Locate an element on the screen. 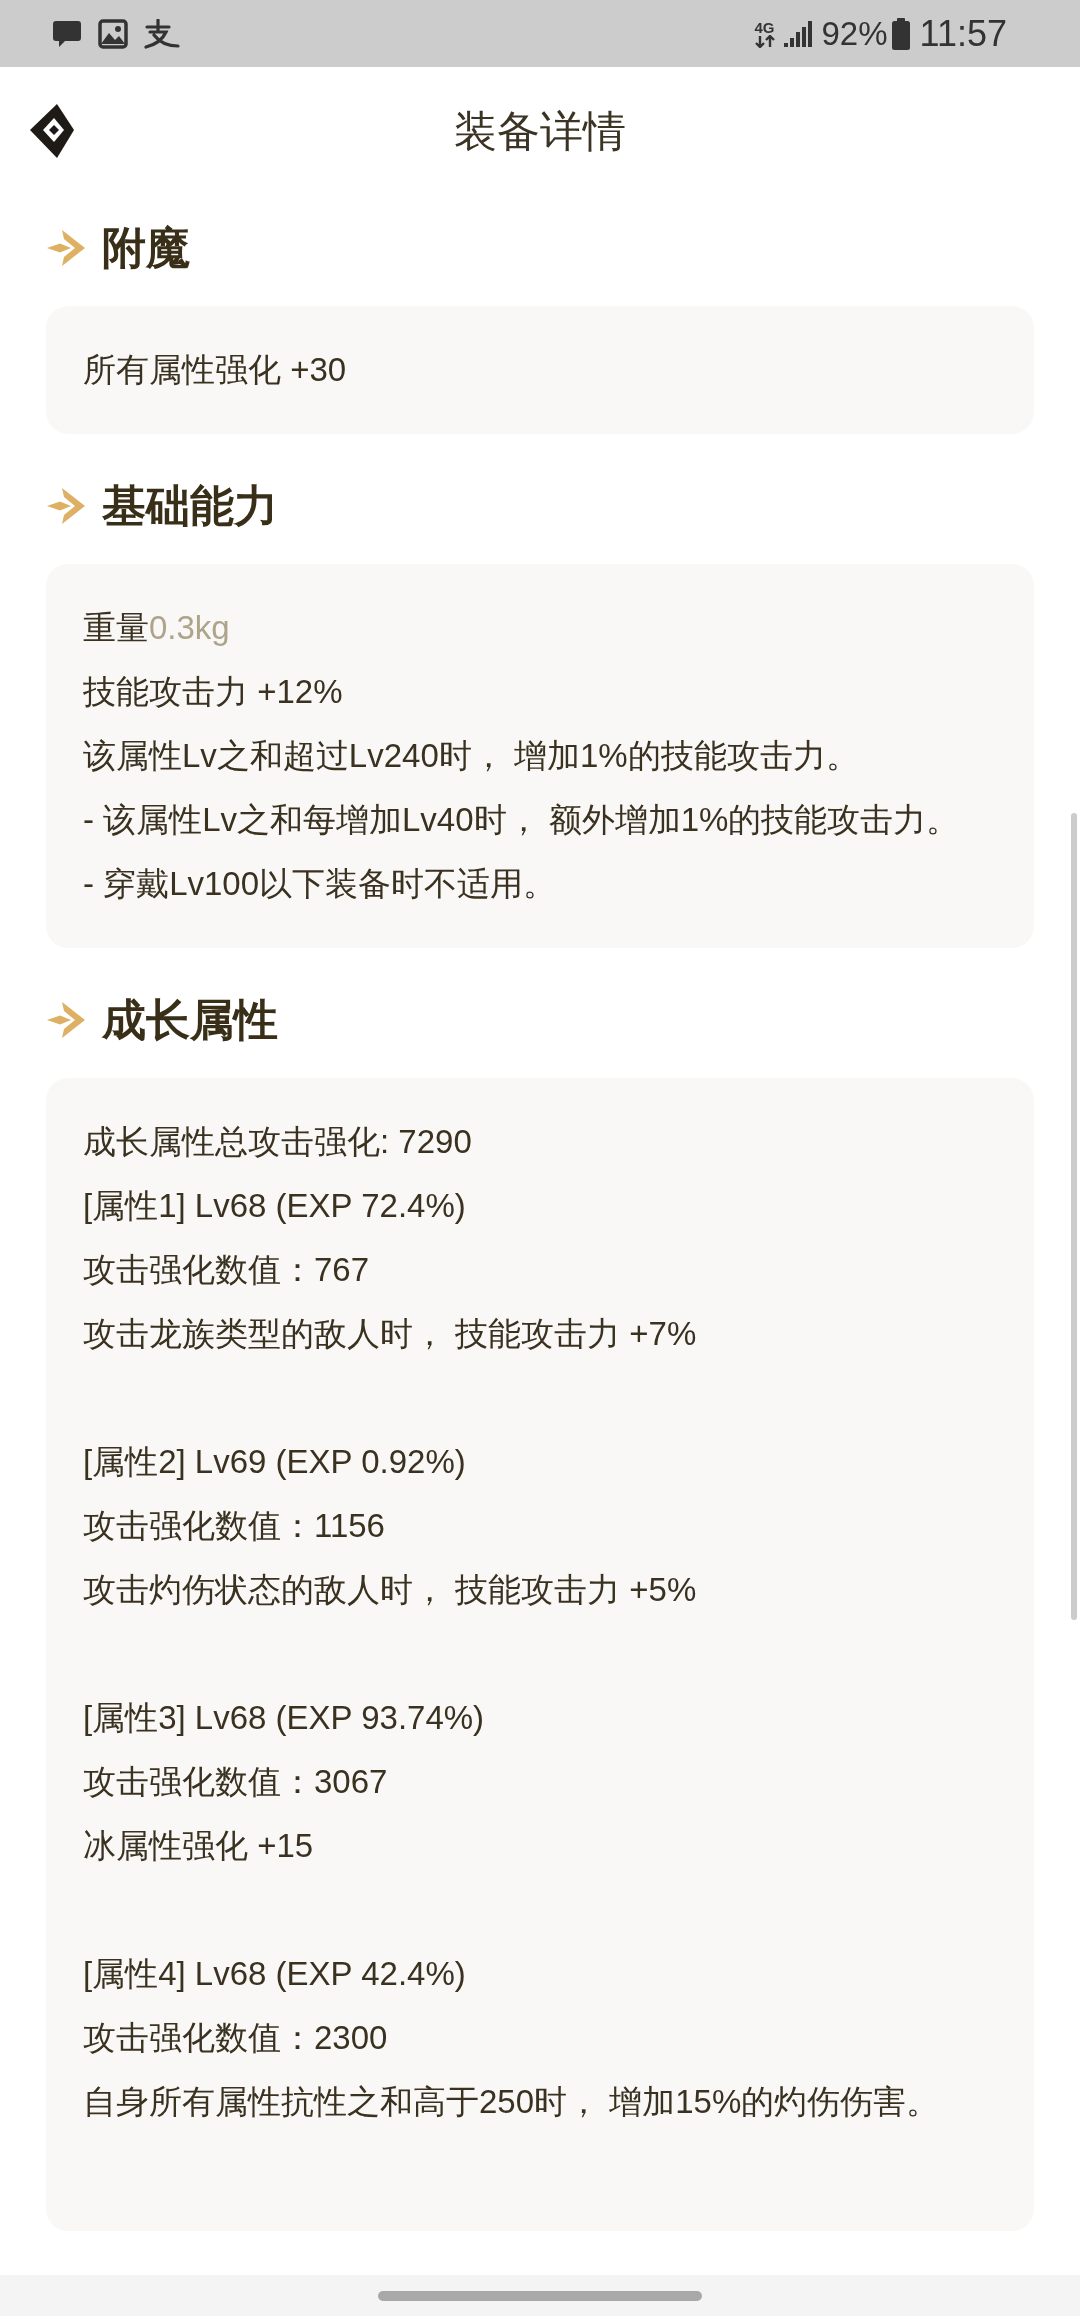 The width and height of the screenshot is (1080, 2316). battery-percent-text: 92% is located at coordinates (854, 33).